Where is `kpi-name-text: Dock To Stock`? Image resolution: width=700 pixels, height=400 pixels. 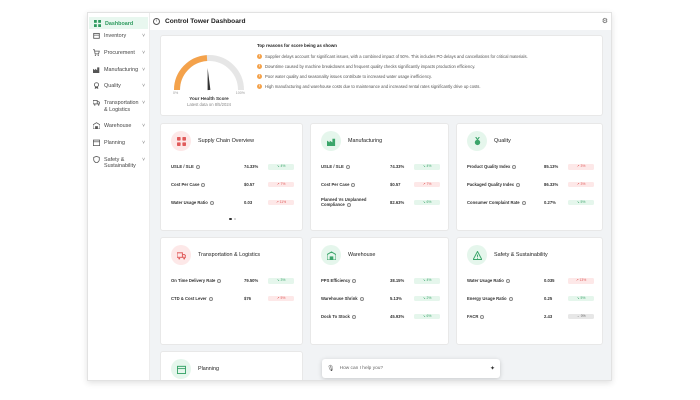
kpi-name-text: Dock To Stock is located at coordinates (335, 316).